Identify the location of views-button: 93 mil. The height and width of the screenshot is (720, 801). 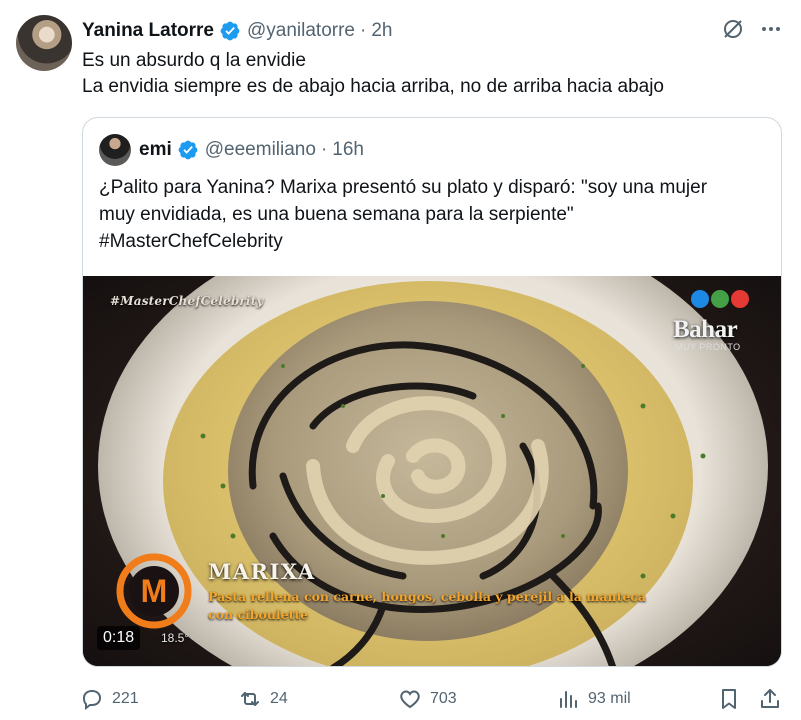
(593, 699).